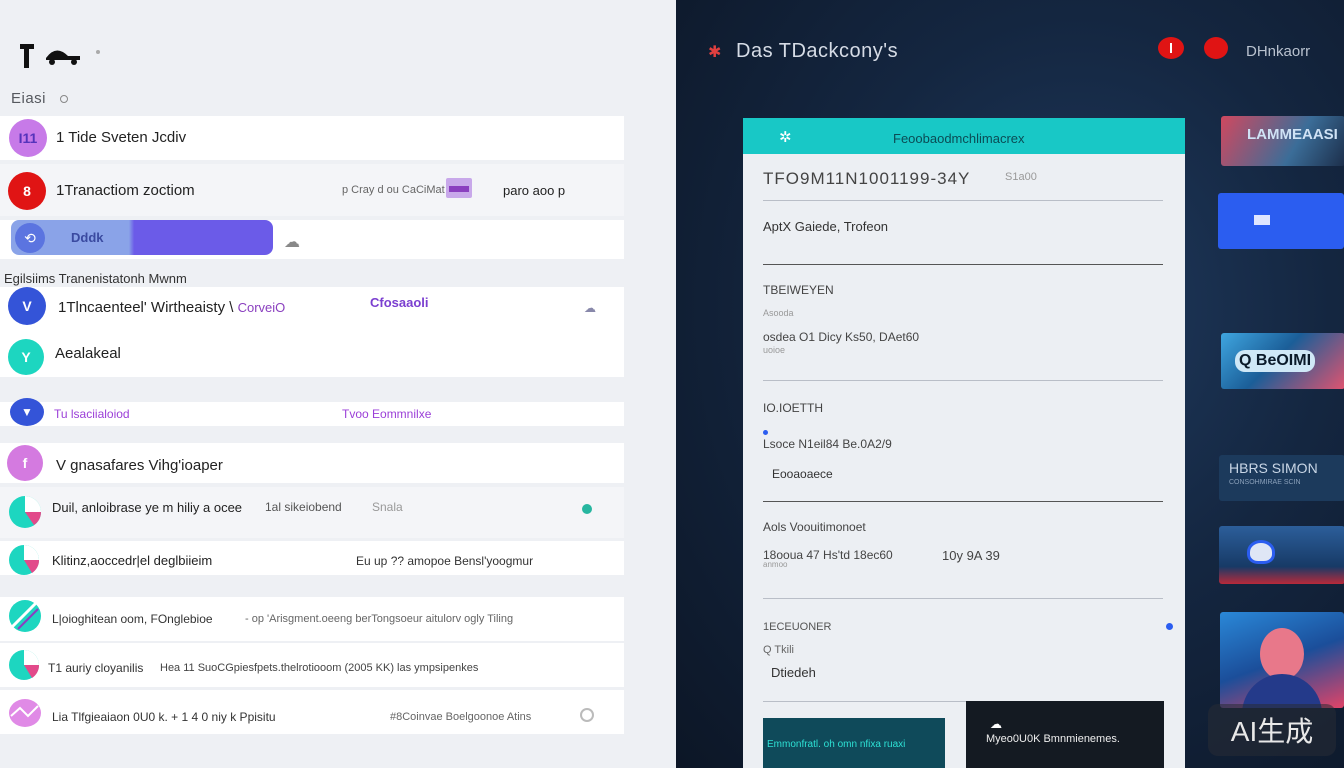 The width and height of the screenshot is (1344, 768). Describe the element at coordinates (303, 507) in the screenshot. I see `list-item-meta: 1al sikeiobend` at that location.